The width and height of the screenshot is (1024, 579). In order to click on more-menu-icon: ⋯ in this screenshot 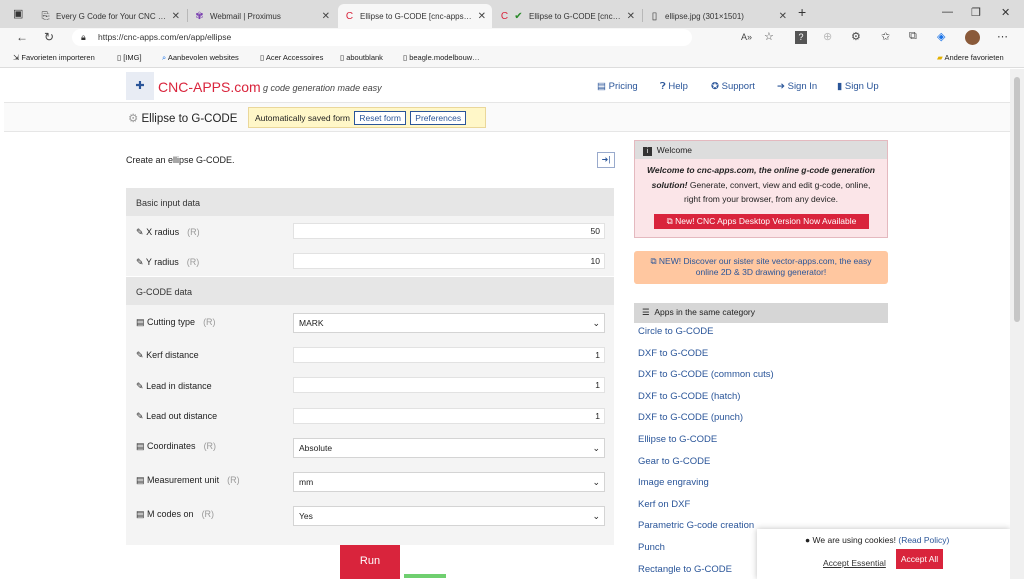, I will do `click(1002, 36)`.